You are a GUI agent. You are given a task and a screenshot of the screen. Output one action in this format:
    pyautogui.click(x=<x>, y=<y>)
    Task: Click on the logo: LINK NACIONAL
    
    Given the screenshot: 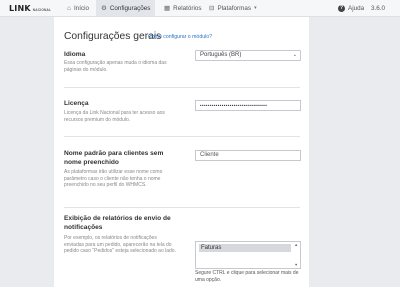 What is the action you would take?
    pyautogui.click(x=30, y=8)
    